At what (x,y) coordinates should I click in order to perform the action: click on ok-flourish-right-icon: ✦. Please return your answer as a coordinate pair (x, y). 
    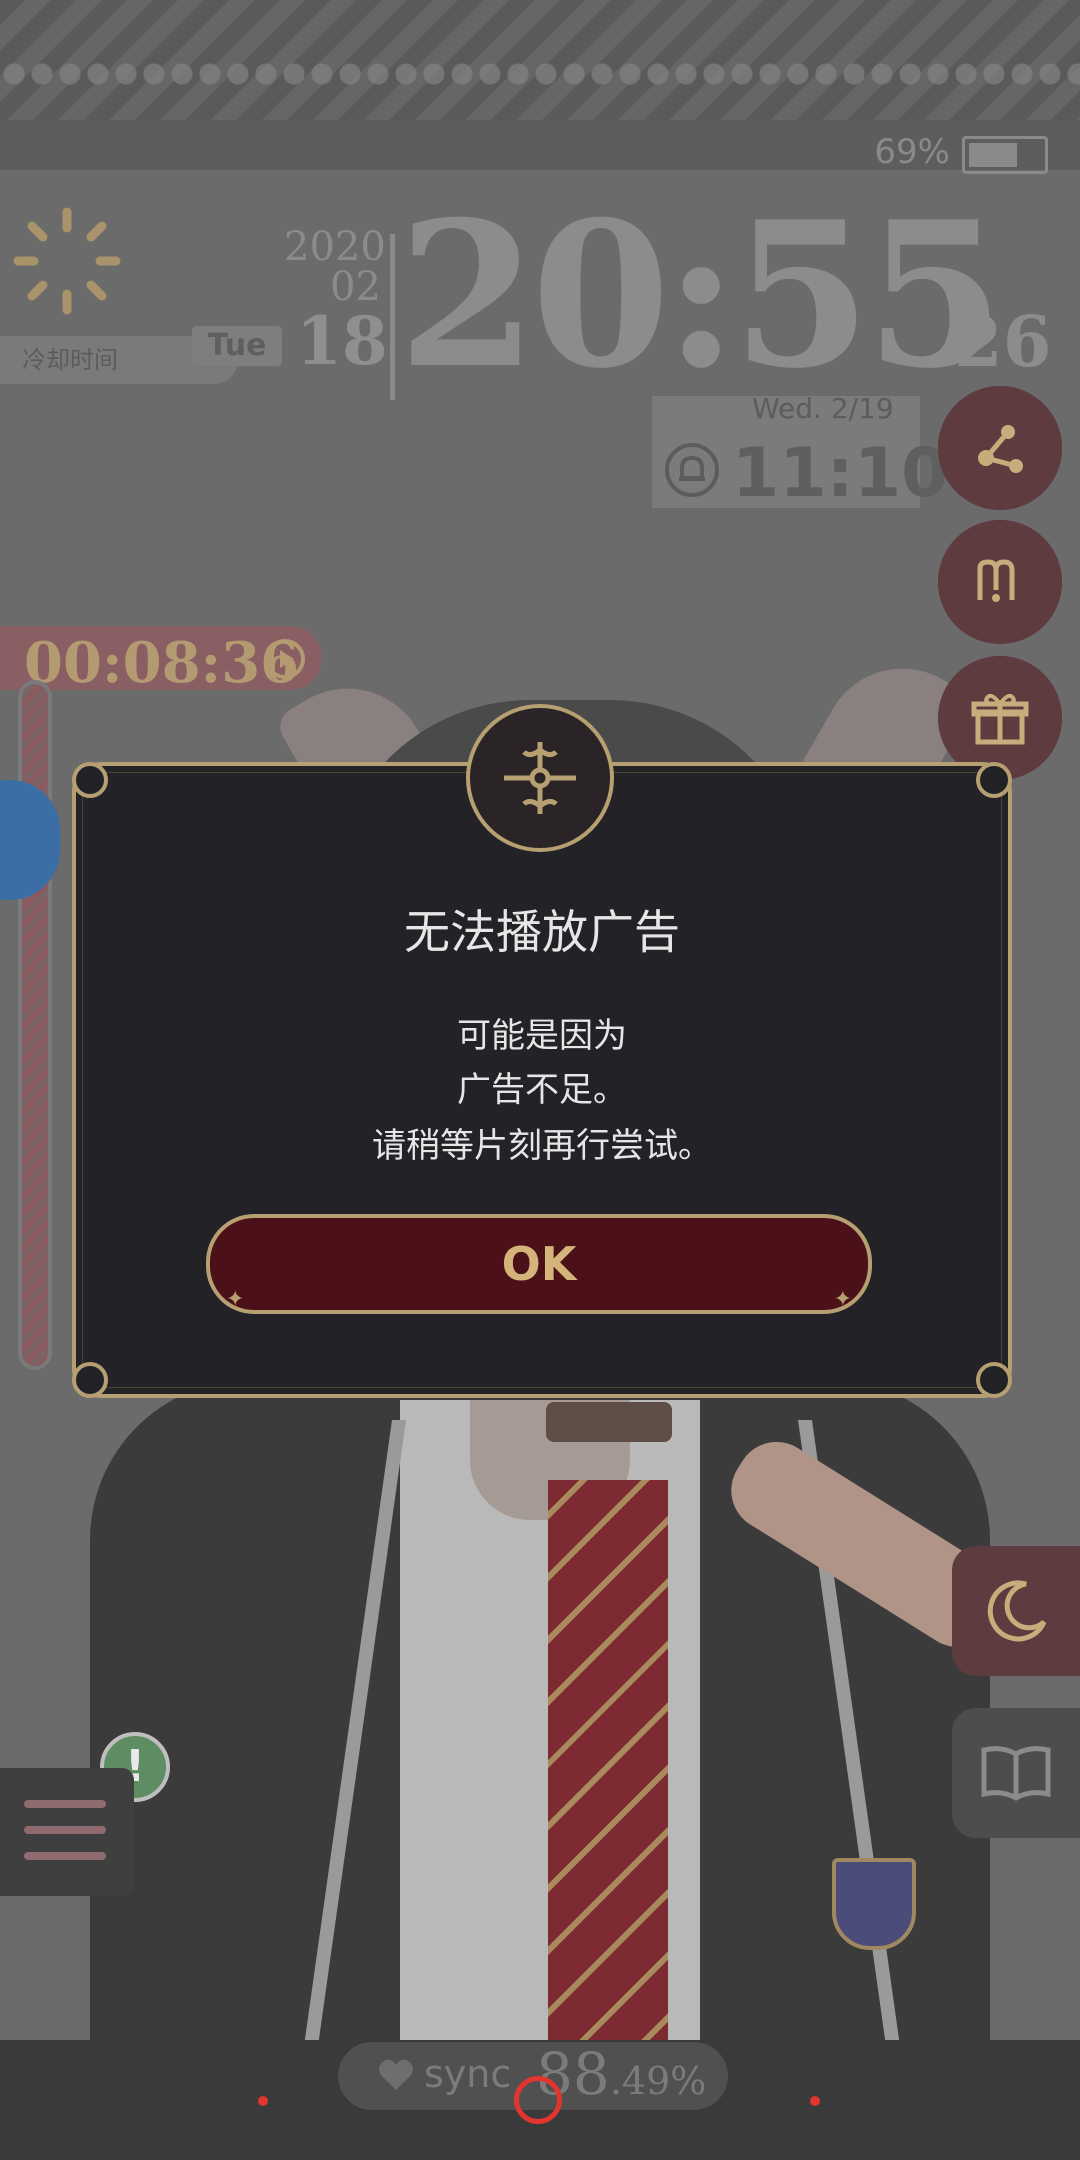
    Looking at the image, I should click on (842, 1299).